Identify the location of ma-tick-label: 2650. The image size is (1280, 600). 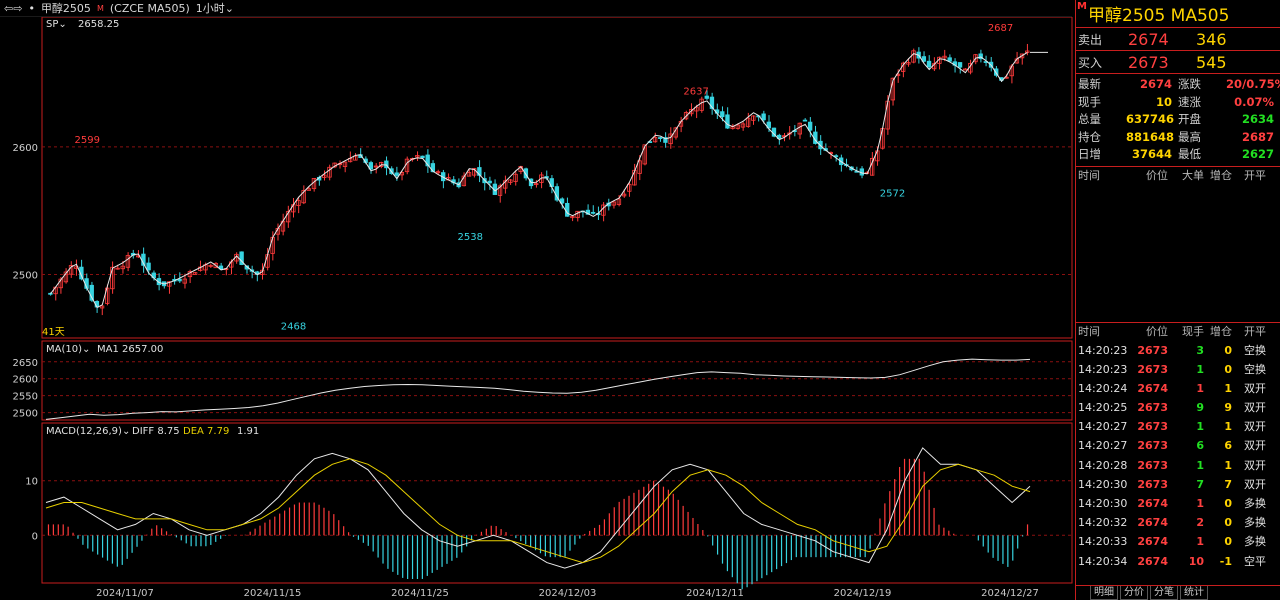
(25, 363).